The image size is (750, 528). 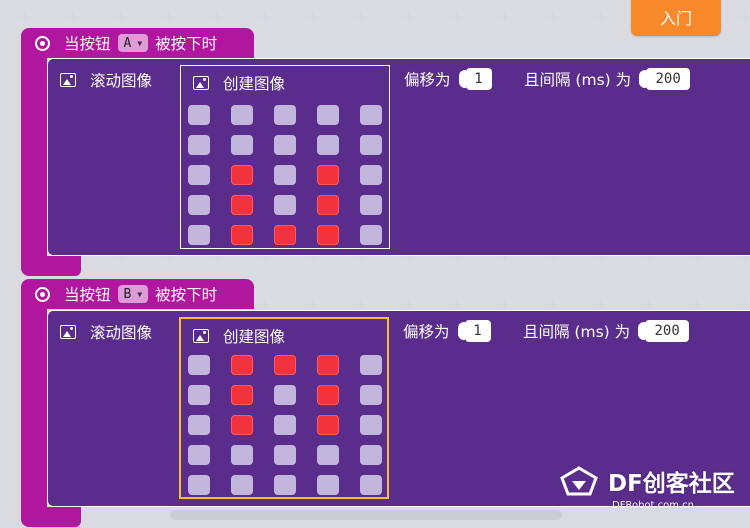 I want to click on led-r0-c1-off, so click(x=242, y=115).